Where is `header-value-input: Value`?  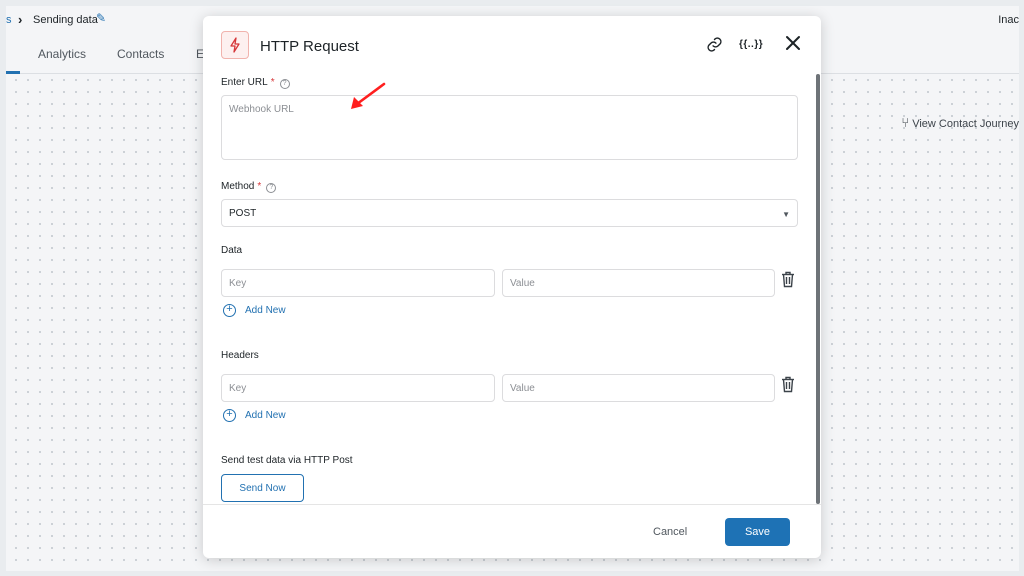 header-value-input: Value is located at coordinates (638, 388).